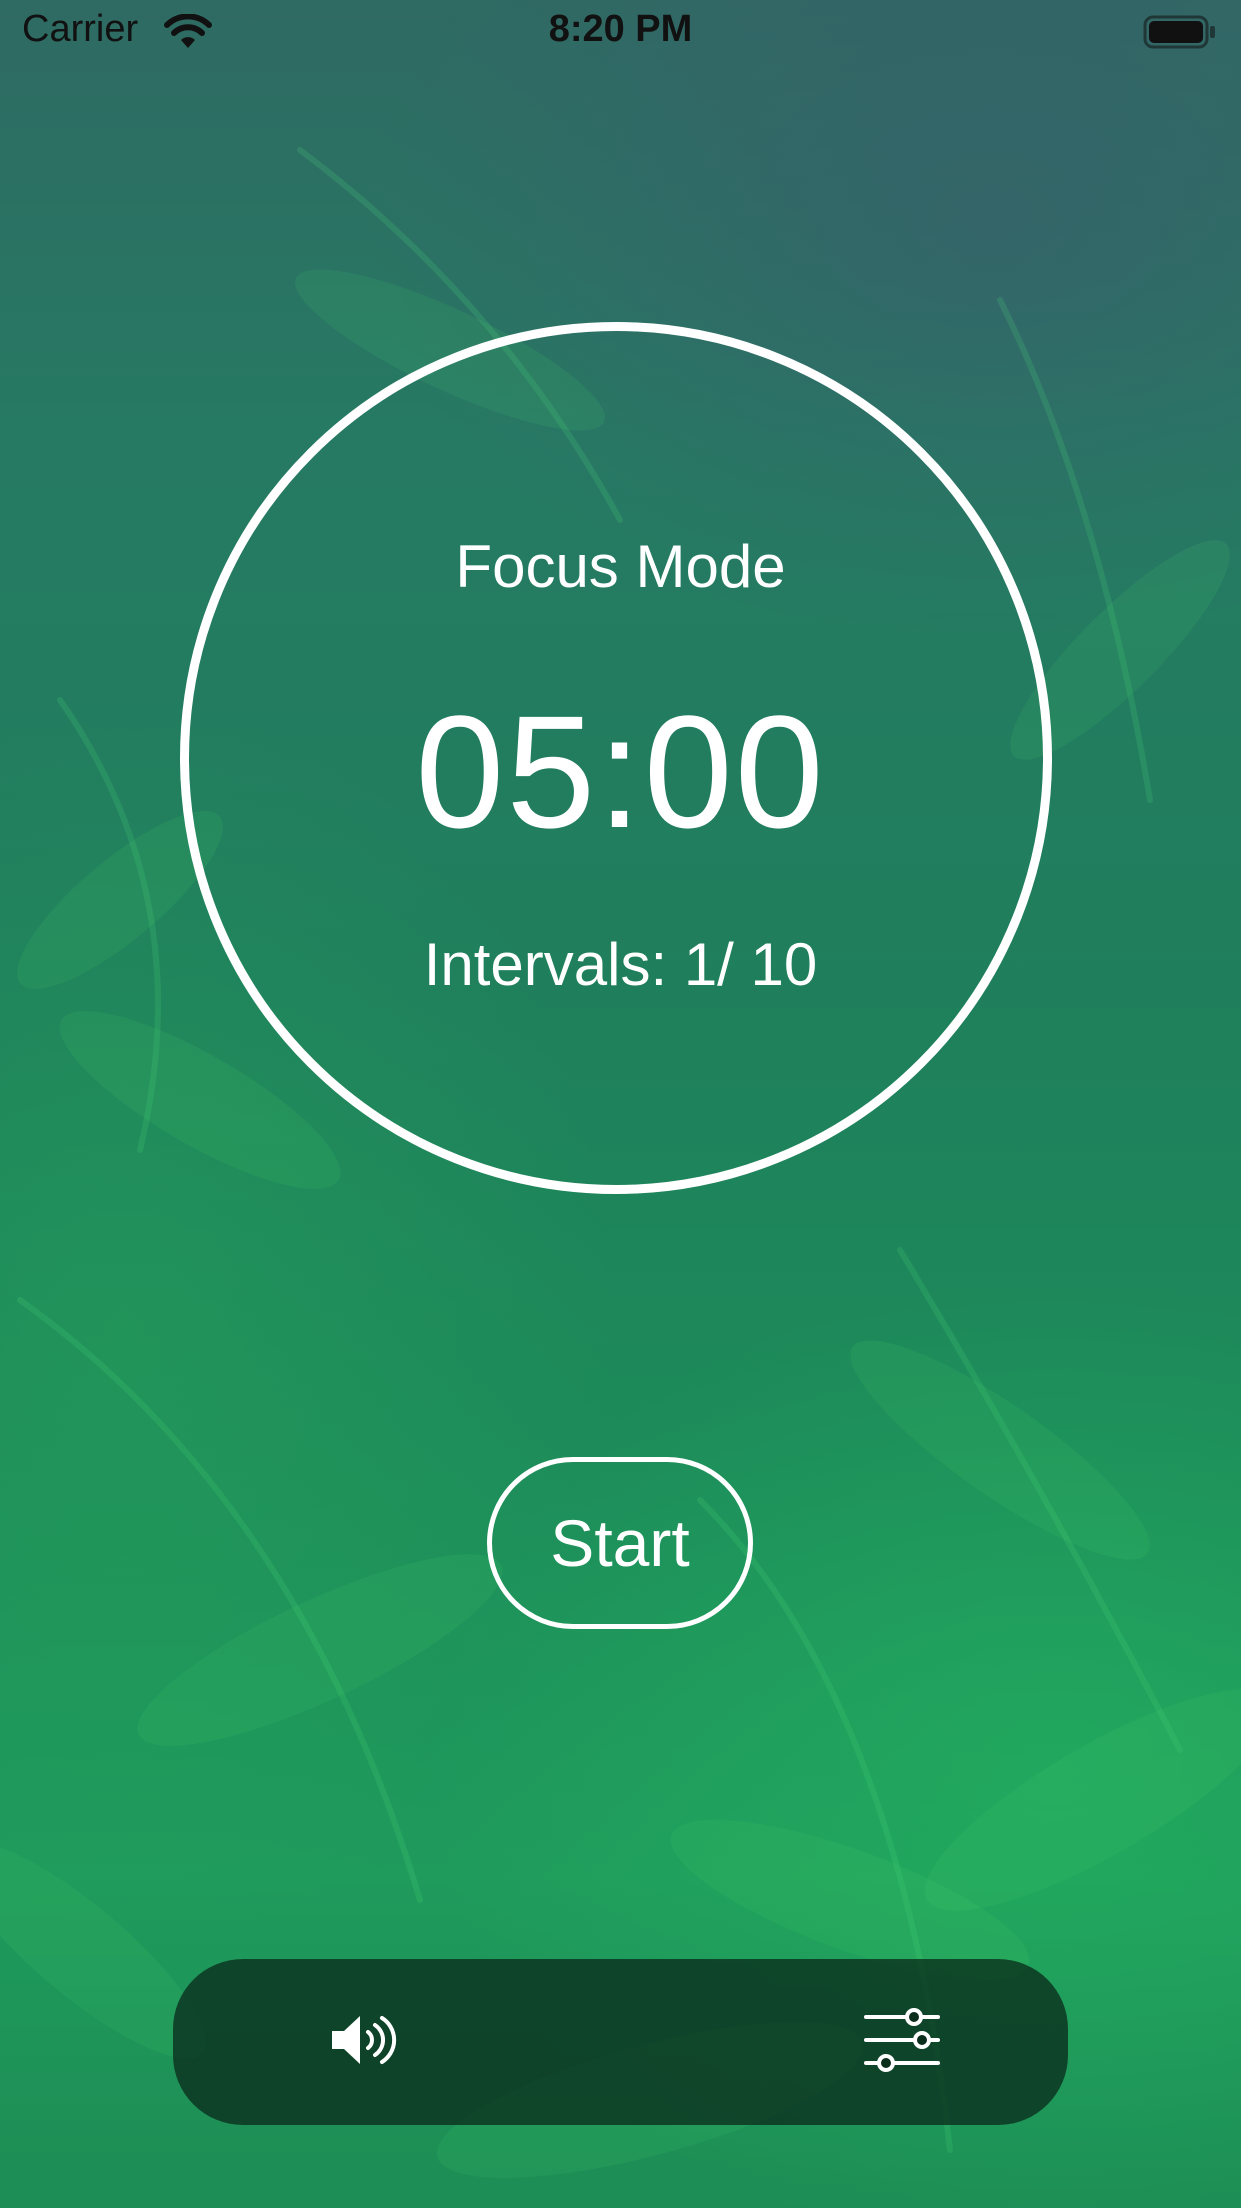 The image size is (1241, 2208). Describe the element at coordinates (620, 2042) in the screenshot. I see `bottom-toolbar` at that location.